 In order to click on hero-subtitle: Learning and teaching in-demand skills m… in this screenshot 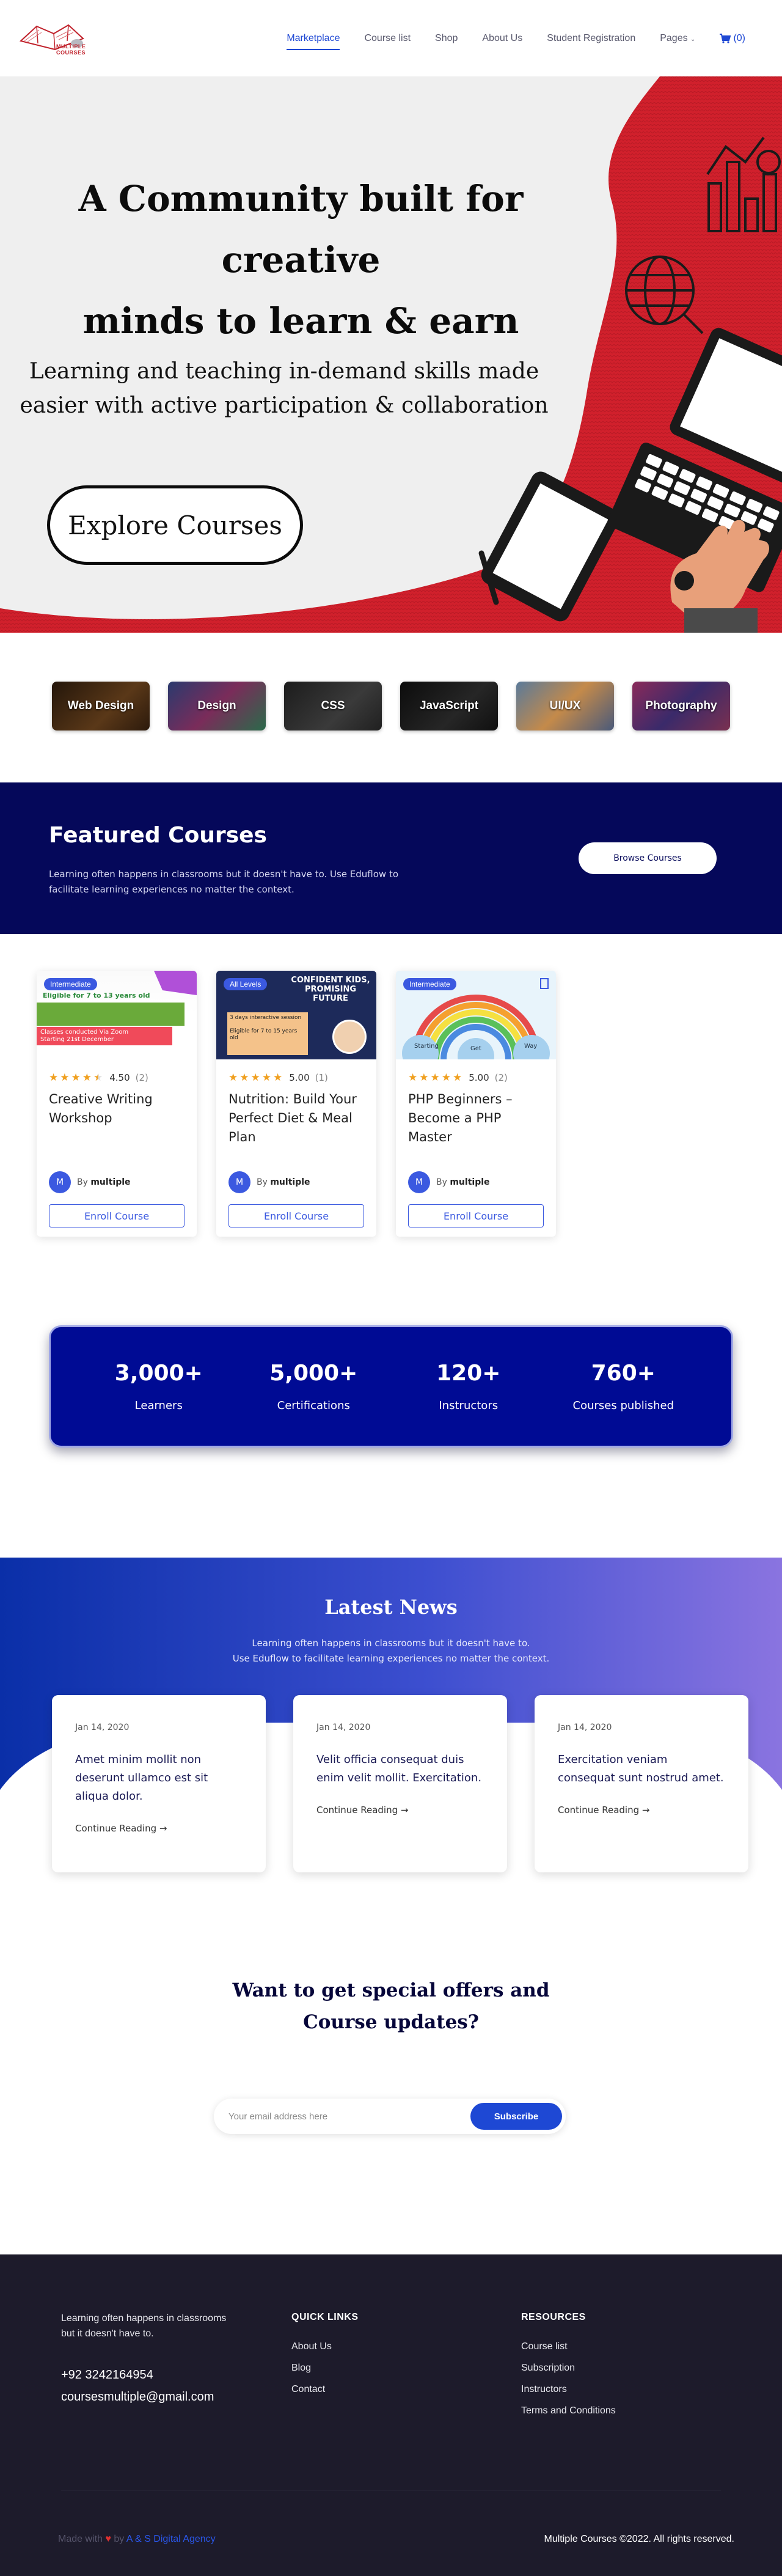, I will do `click(284, 389)`.